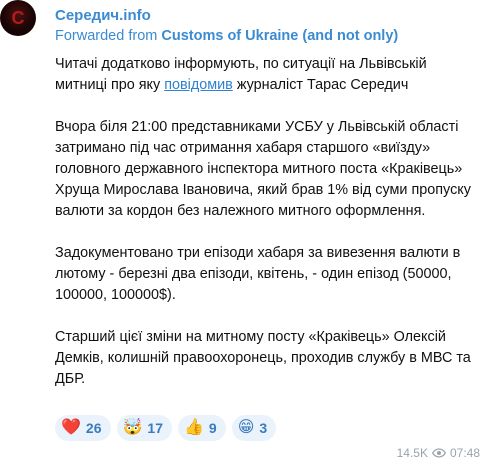 The height and width of the screenshot is (464, 488). What do you see at coordinates (263, 16) in the screenshot?
I see `channel-name: Середич.info` at bounding box center [263, 16].